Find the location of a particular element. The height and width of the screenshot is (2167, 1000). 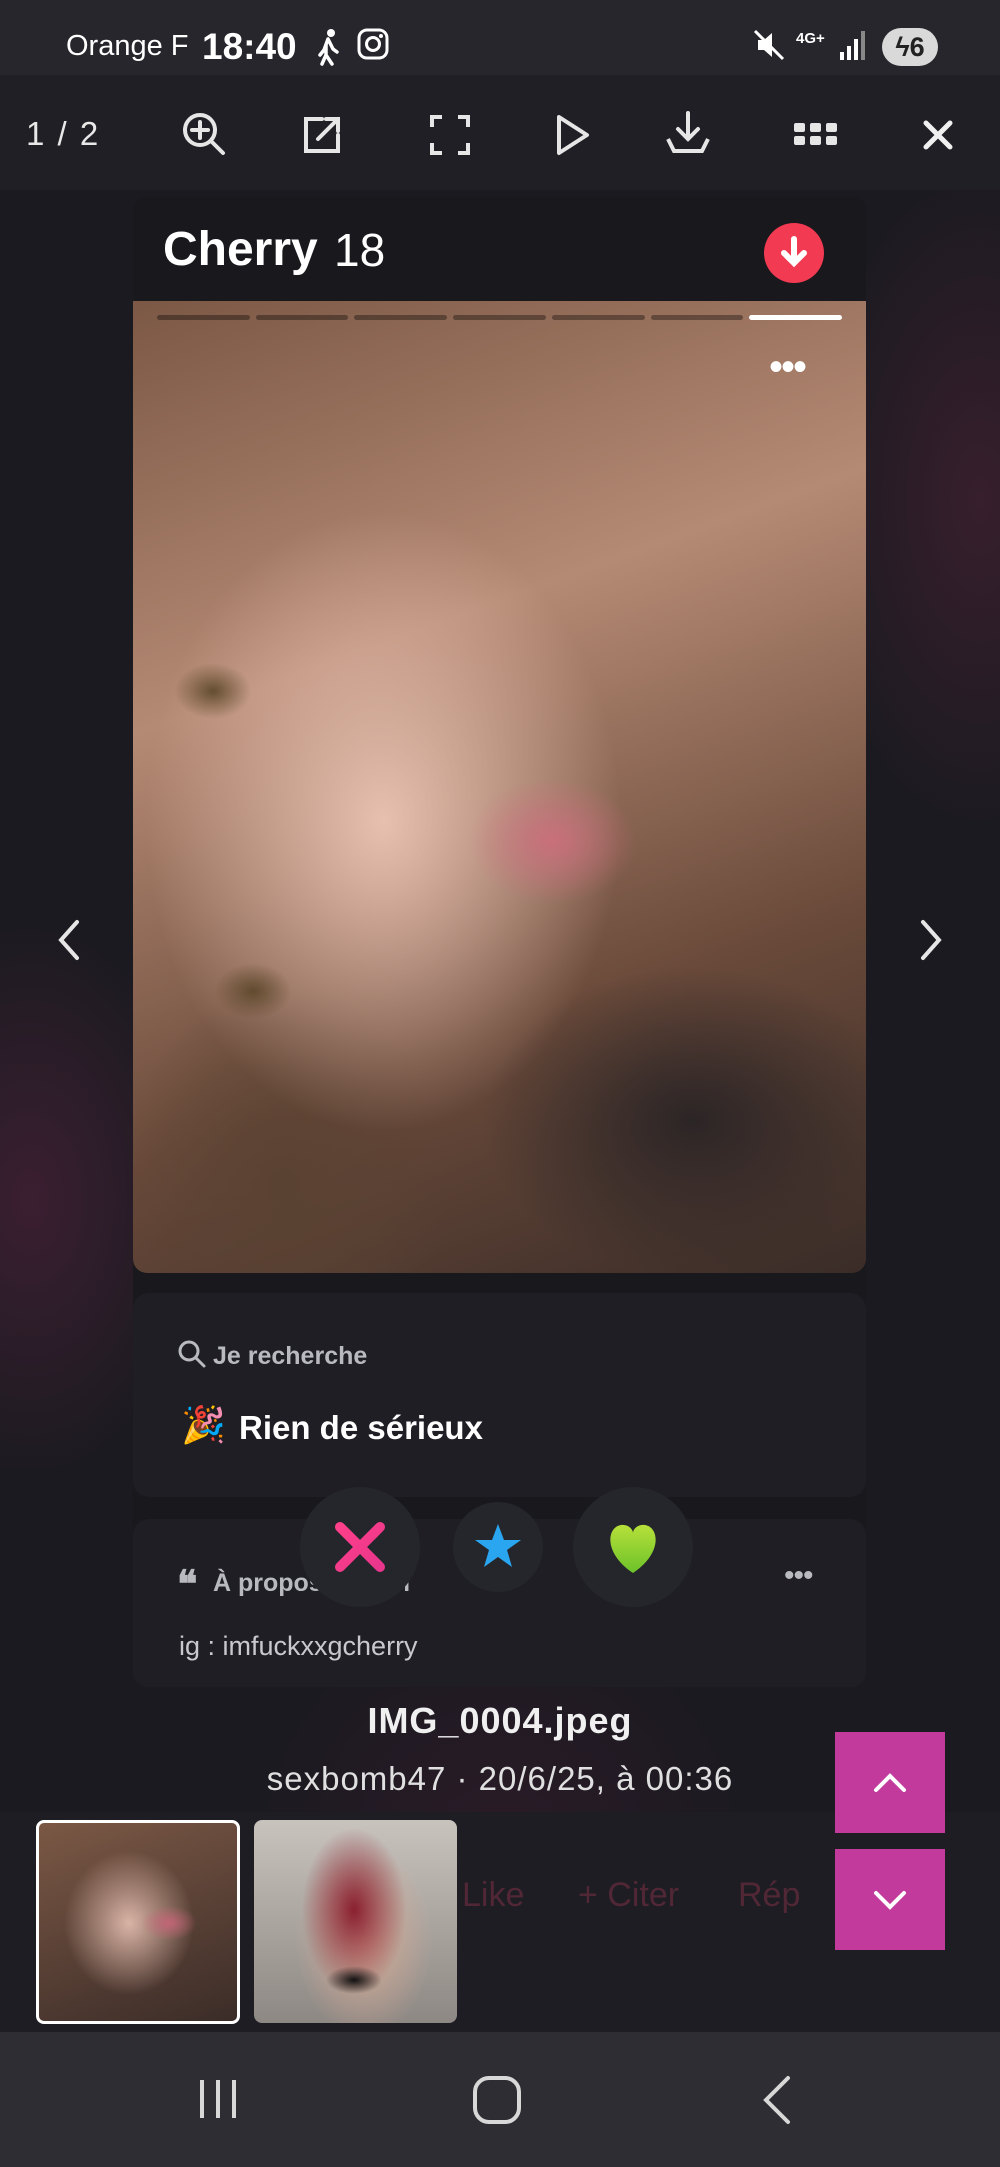

play-icon is located at coordinates (571, 135).